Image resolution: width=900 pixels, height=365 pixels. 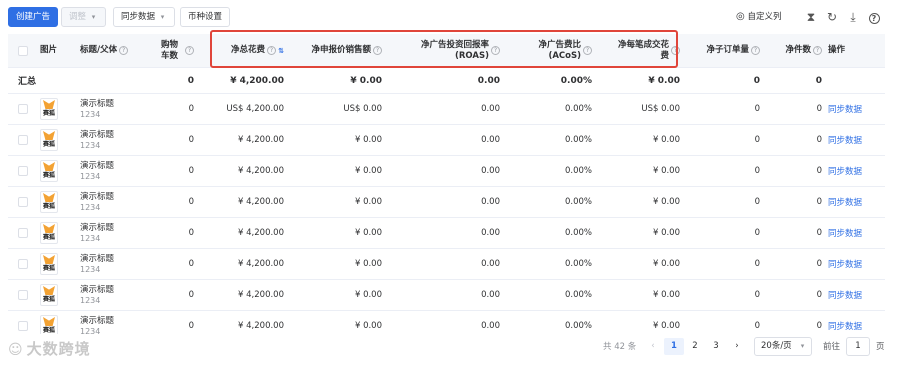 What do you see at coordinates (664, 80) in the screenshot?
I see `summary-cpa: ¥ 0.00` at bounding box center [664, 80].